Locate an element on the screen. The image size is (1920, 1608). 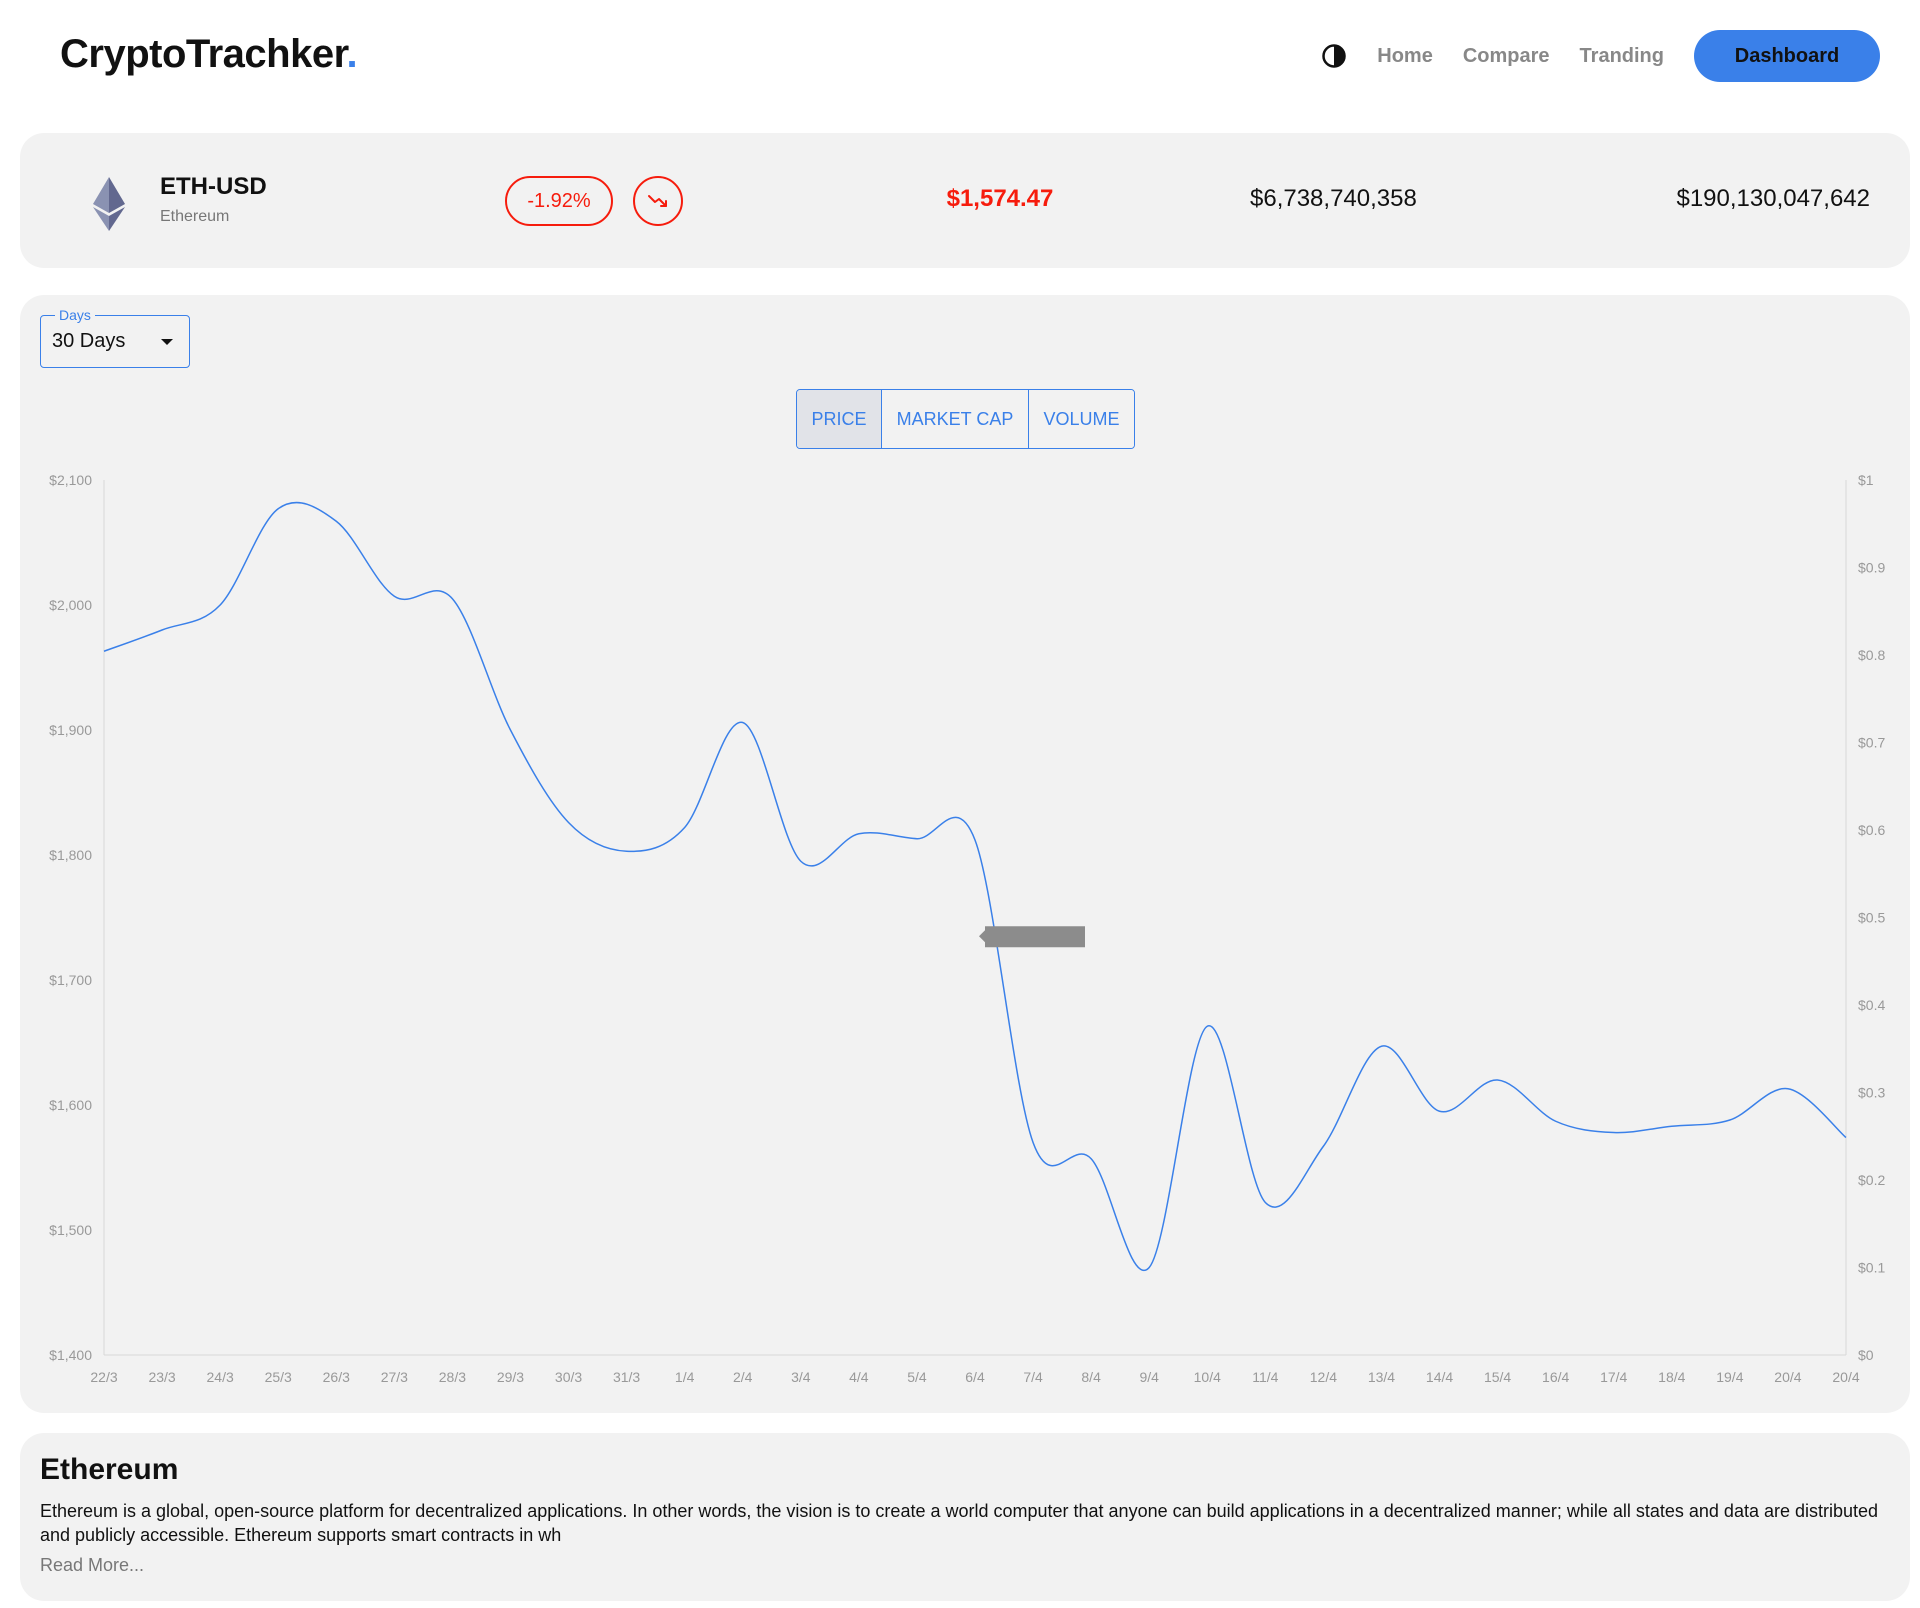
x-tick-label: 23/3 is located at coordinates (161, 1377).